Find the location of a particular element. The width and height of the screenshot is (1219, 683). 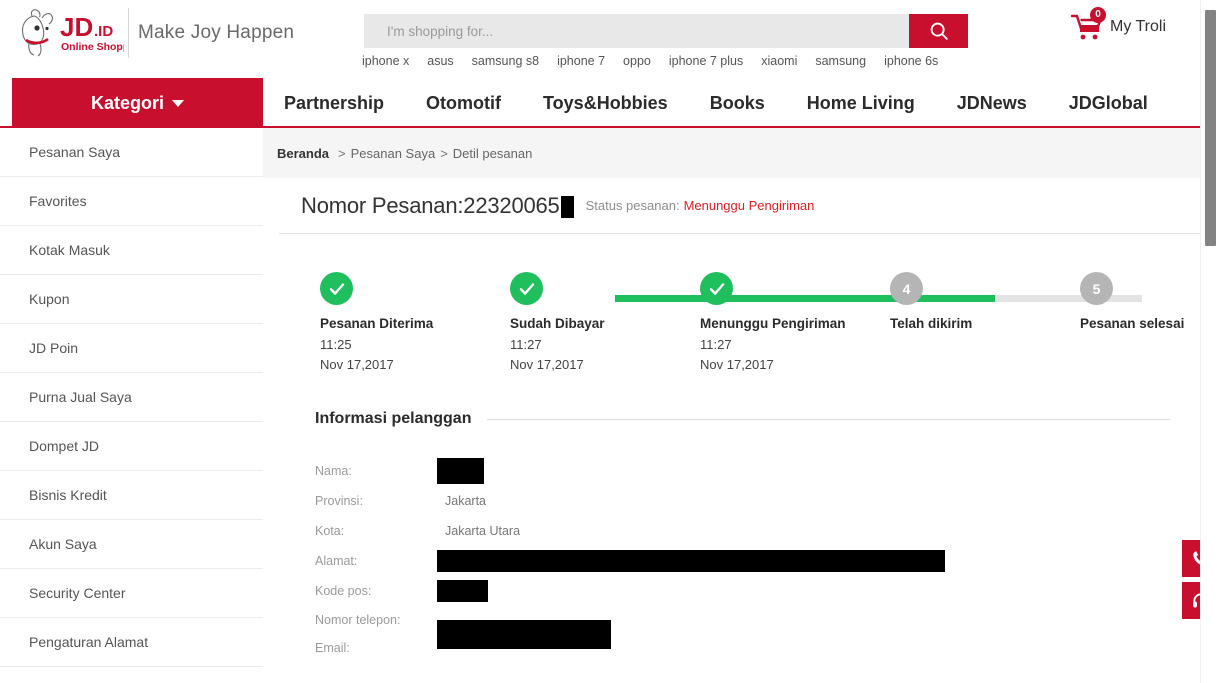

nav-item-toys-hobbies: Toys&Hobbies is located at coordinates (605, 103).